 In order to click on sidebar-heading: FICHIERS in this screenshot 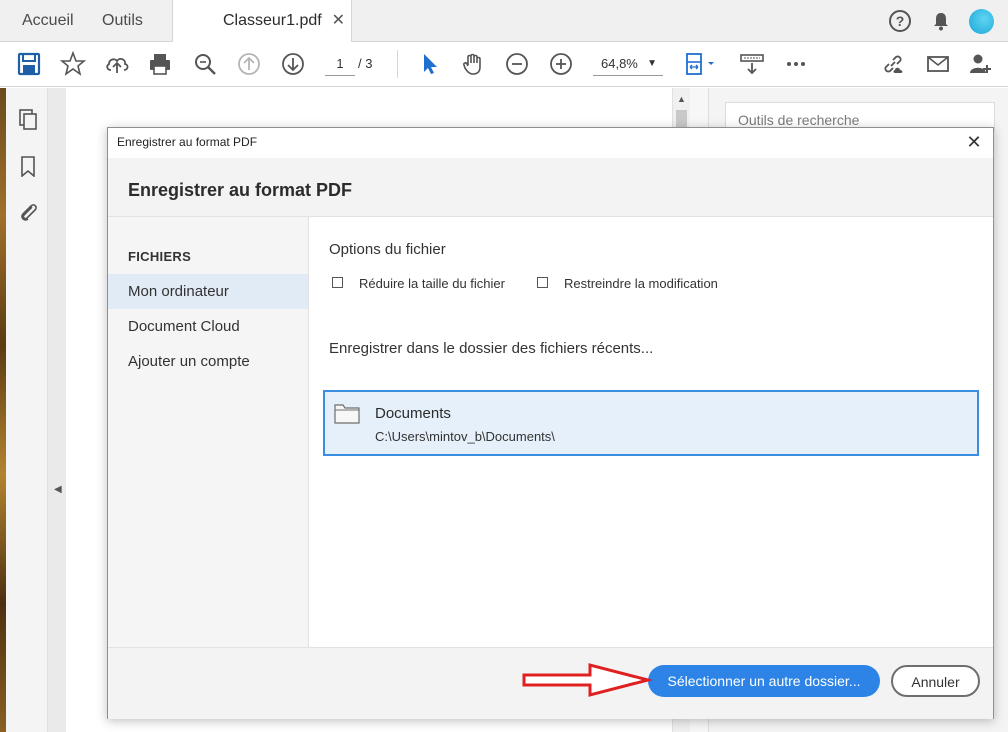, I will do `click(160, 256)`.